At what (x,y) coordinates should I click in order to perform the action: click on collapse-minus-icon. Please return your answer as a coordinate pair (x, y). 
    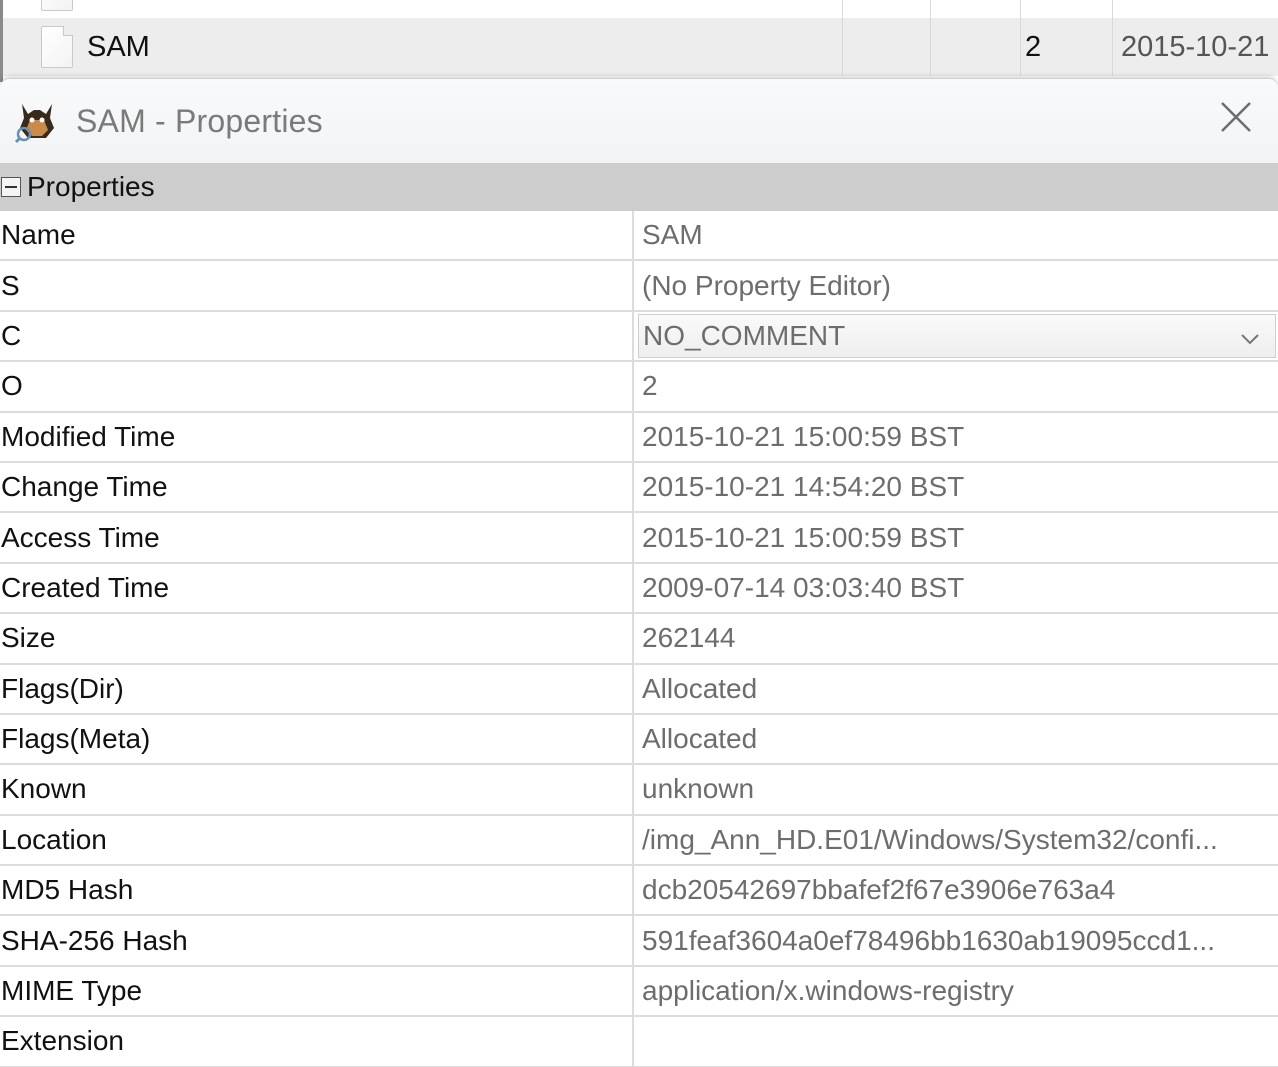
    Looking at the image, I should click on (11, 187).